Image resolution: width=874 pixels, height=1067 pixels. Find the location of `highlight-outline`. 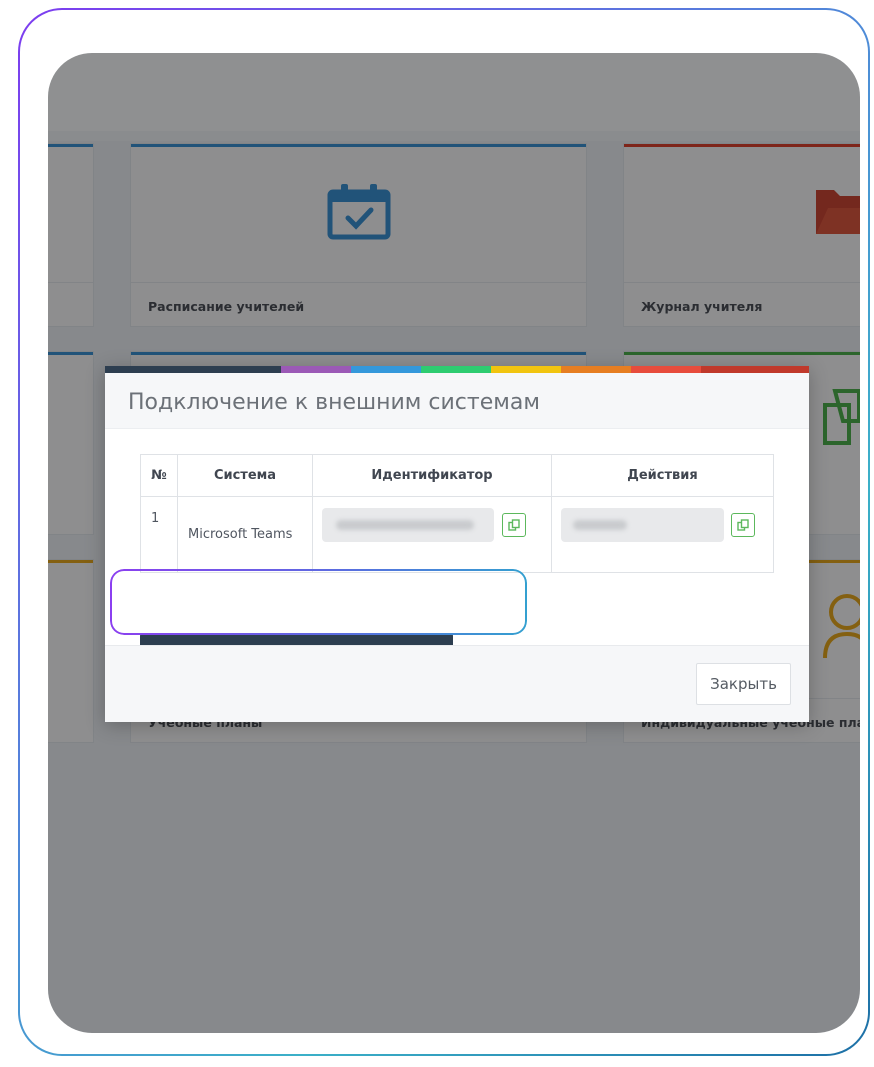

highlight-outline is located at coordinates (318, 602).